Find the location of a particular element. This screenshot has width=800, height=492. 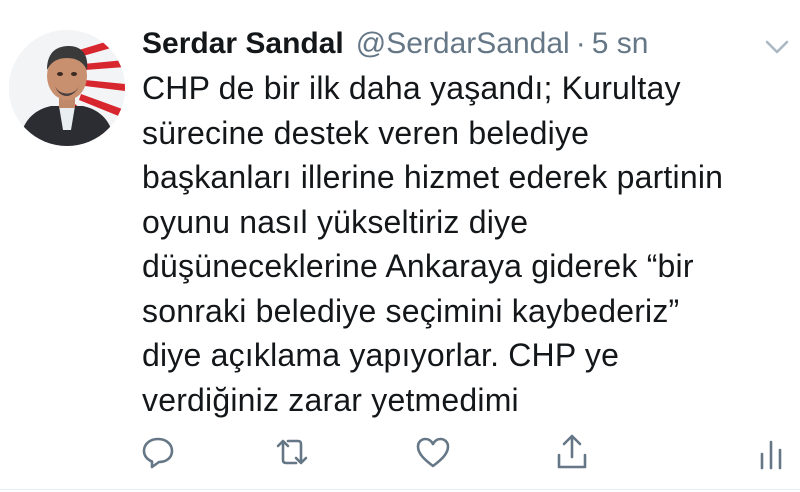

heart-icon is located at coordinates (433, 452).